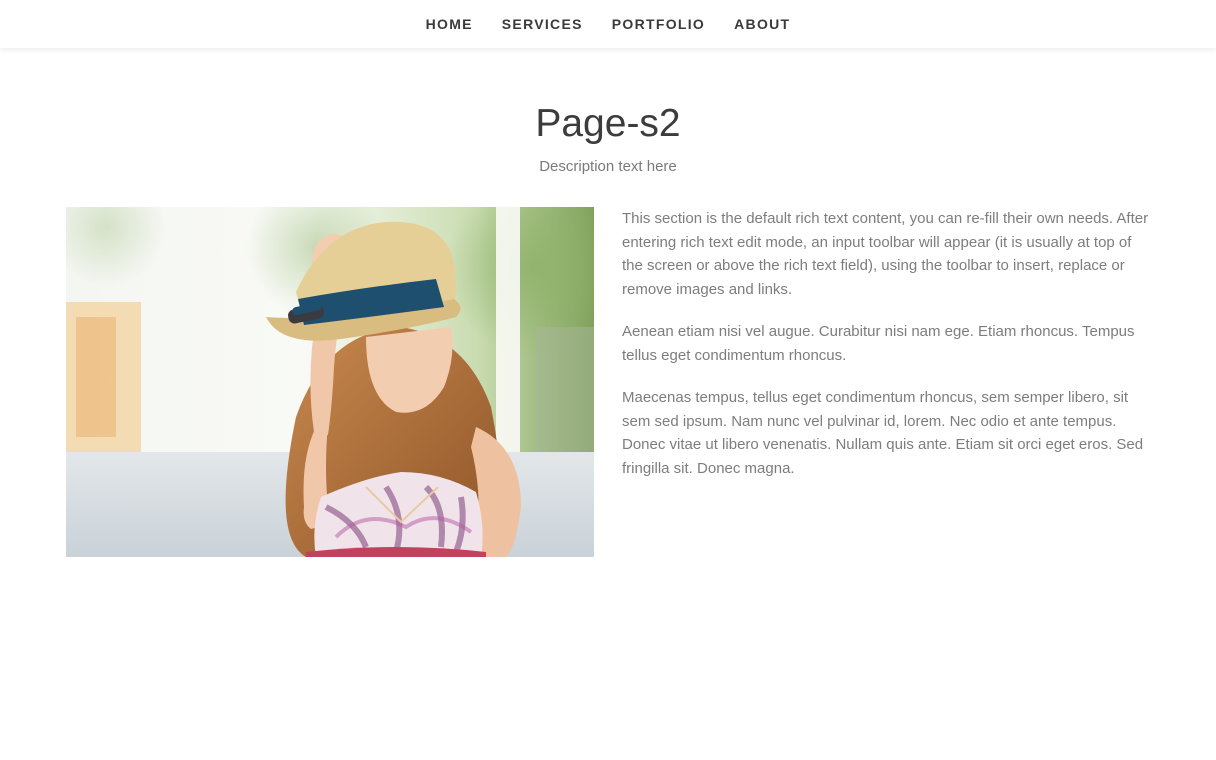 Image resolution: width=1216 pixels, height=760 pixels. I want to click on nav-link-home: HOME, so click(449, 24).